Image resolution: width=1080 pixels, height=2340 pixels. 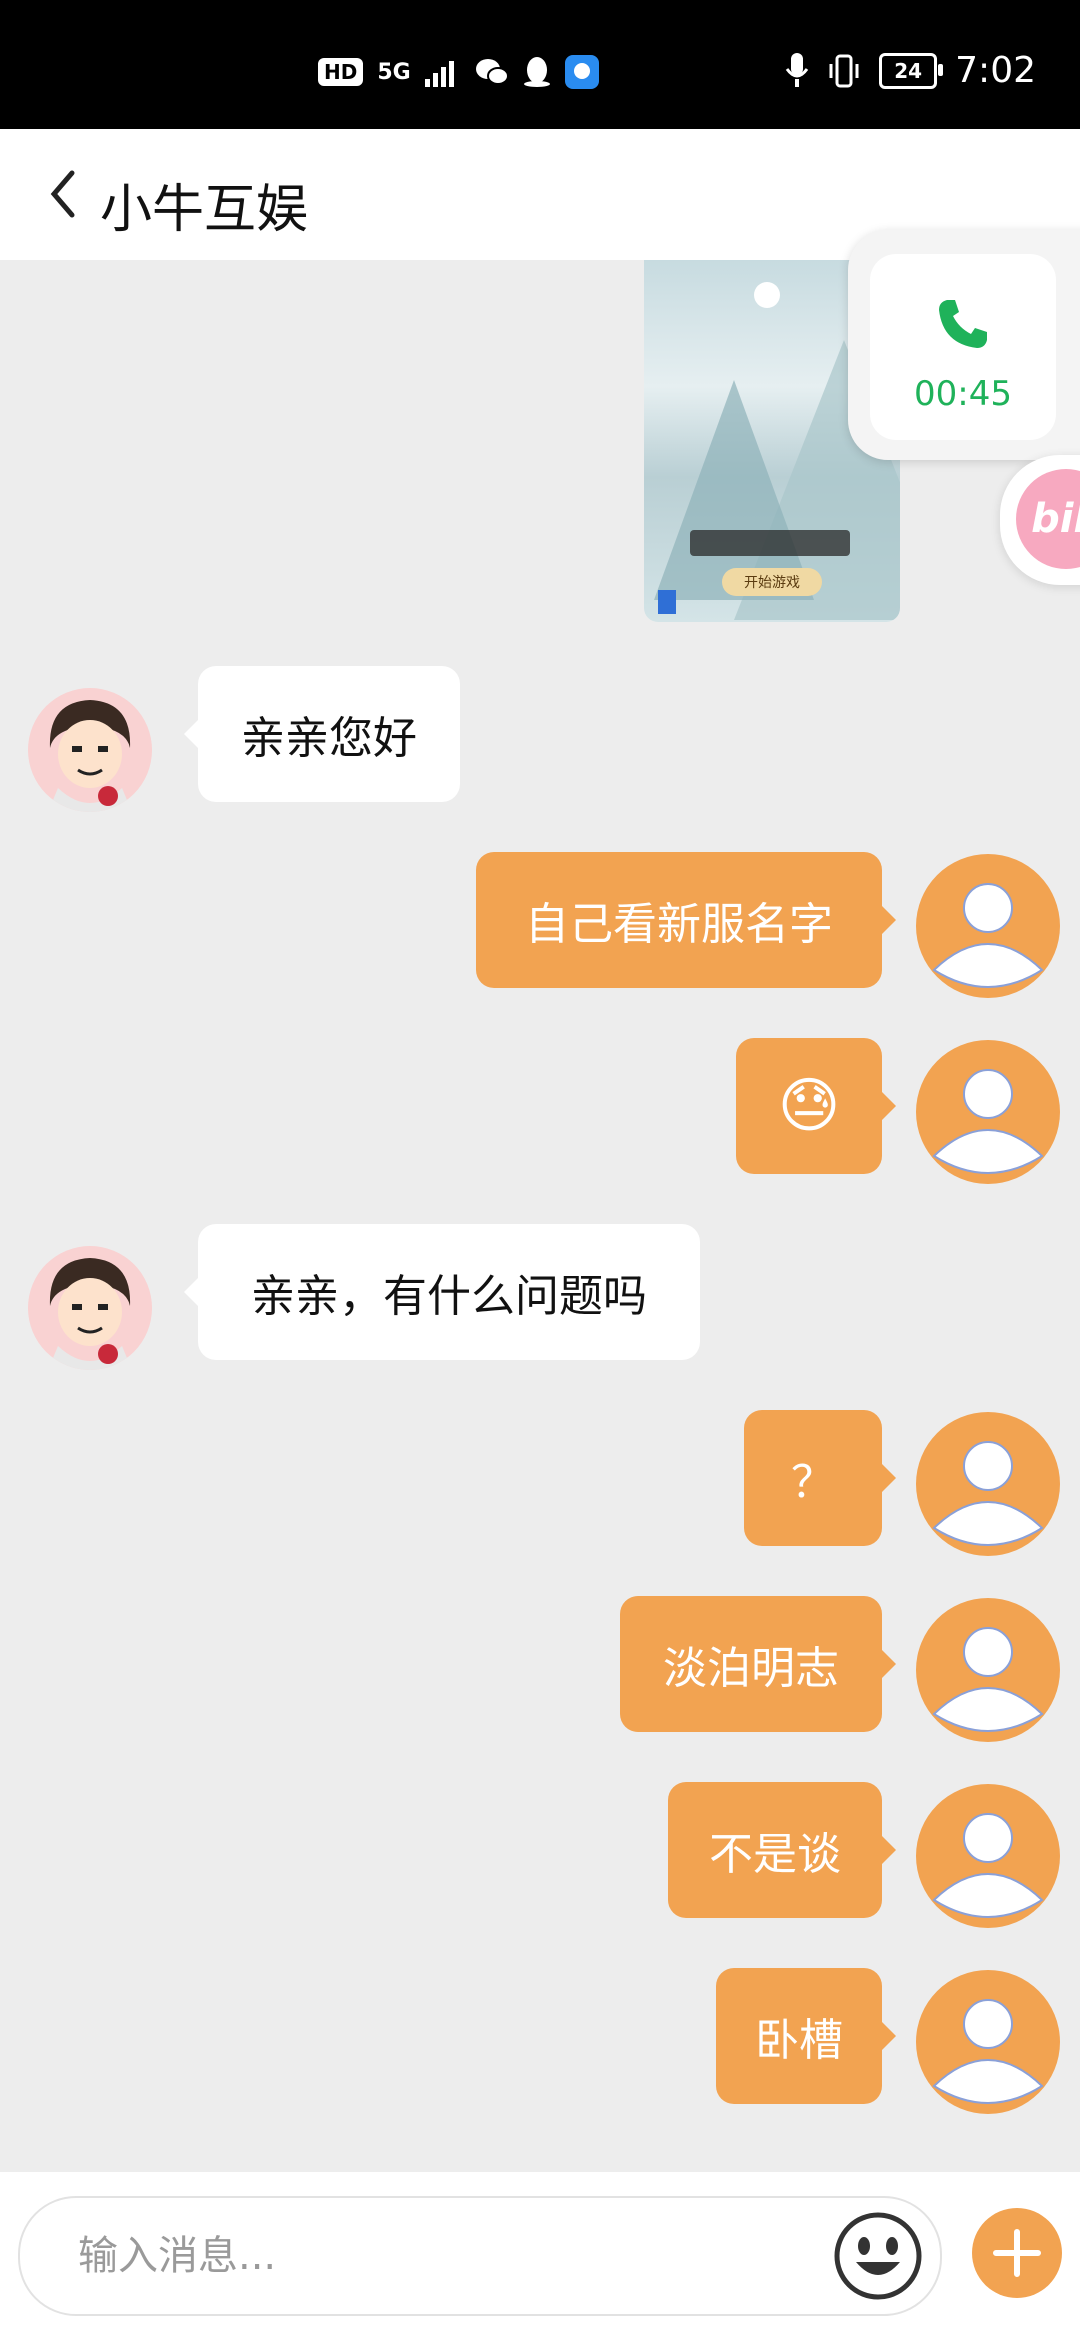 I want to click on status-bar: HD 5G 24 7:02, so click(x=540, y=64).